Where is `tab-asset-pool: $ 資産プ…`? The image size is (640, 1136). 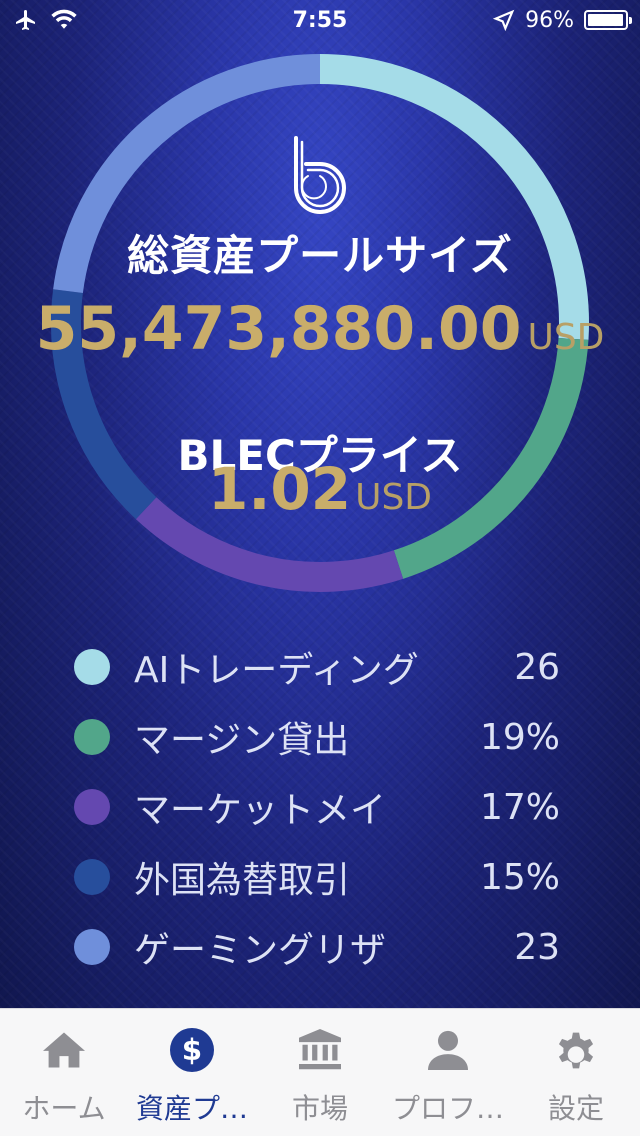
tab-asset-pool: $ 資産プ… is located at coordinates (192, 1072).